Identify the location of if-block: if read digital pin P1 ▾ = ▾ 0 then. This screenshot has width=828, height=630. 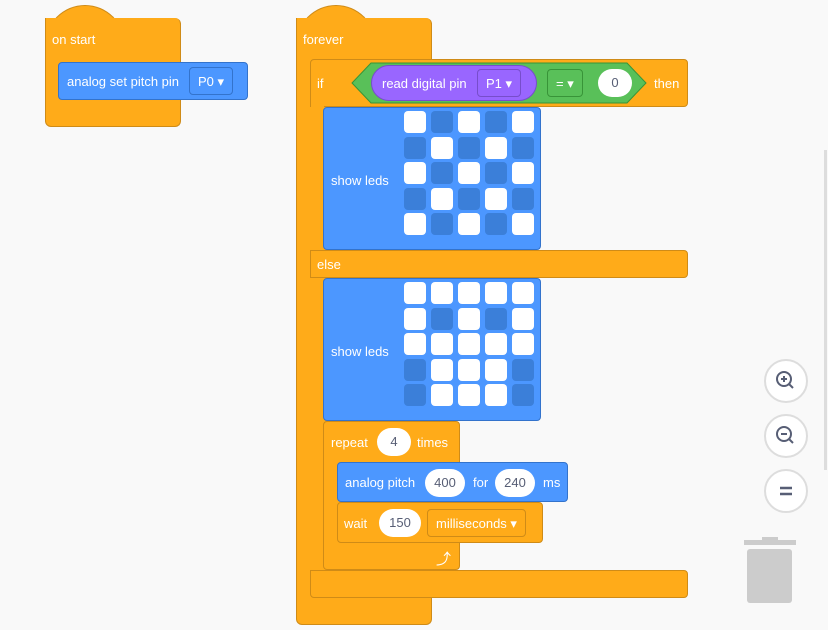
(499, 83).